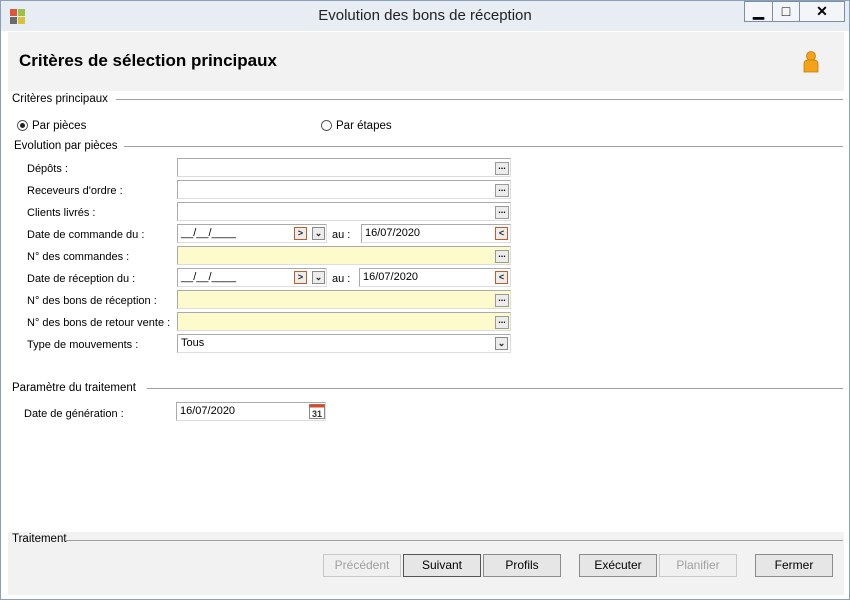  I want to click on calendar-icon: 31, so click(317, 411).